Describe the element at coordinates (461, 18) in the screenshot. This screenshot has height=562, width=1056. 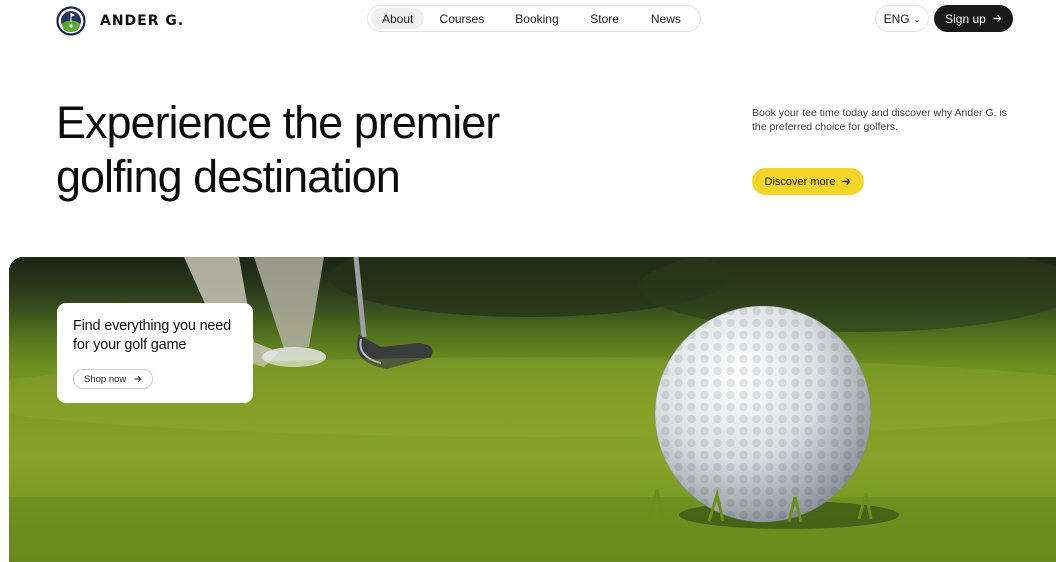
I see `nav-item-courses: Courses` at that location.